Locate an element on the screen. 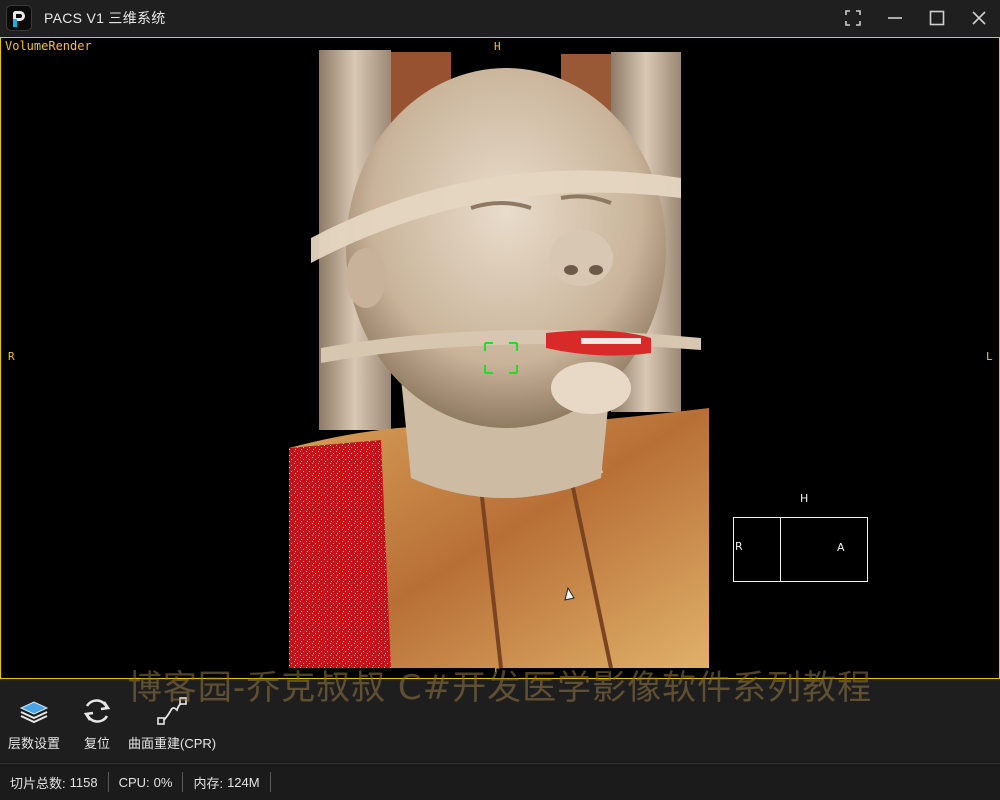 This screenshot has width=1000, height=800. orientation-left: R is located at coordinates (11, 356).